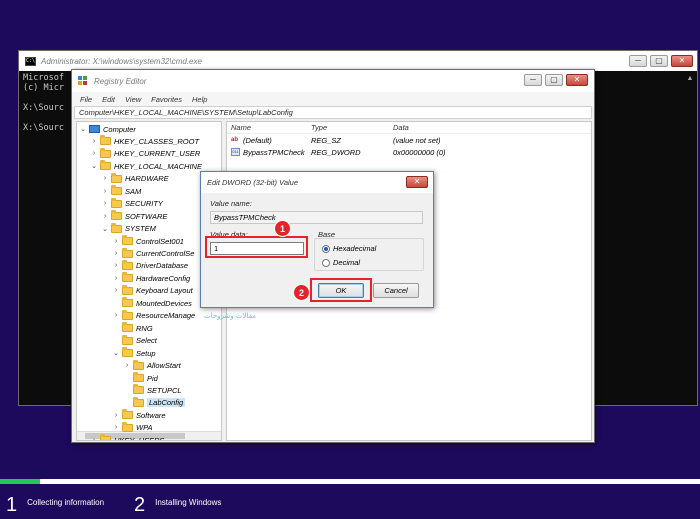  What do you see at coordinates (152, 303) in the screenshot?
I see `tree-item-mounteddevices: MountedDevices` at bounding box center [152, 303].